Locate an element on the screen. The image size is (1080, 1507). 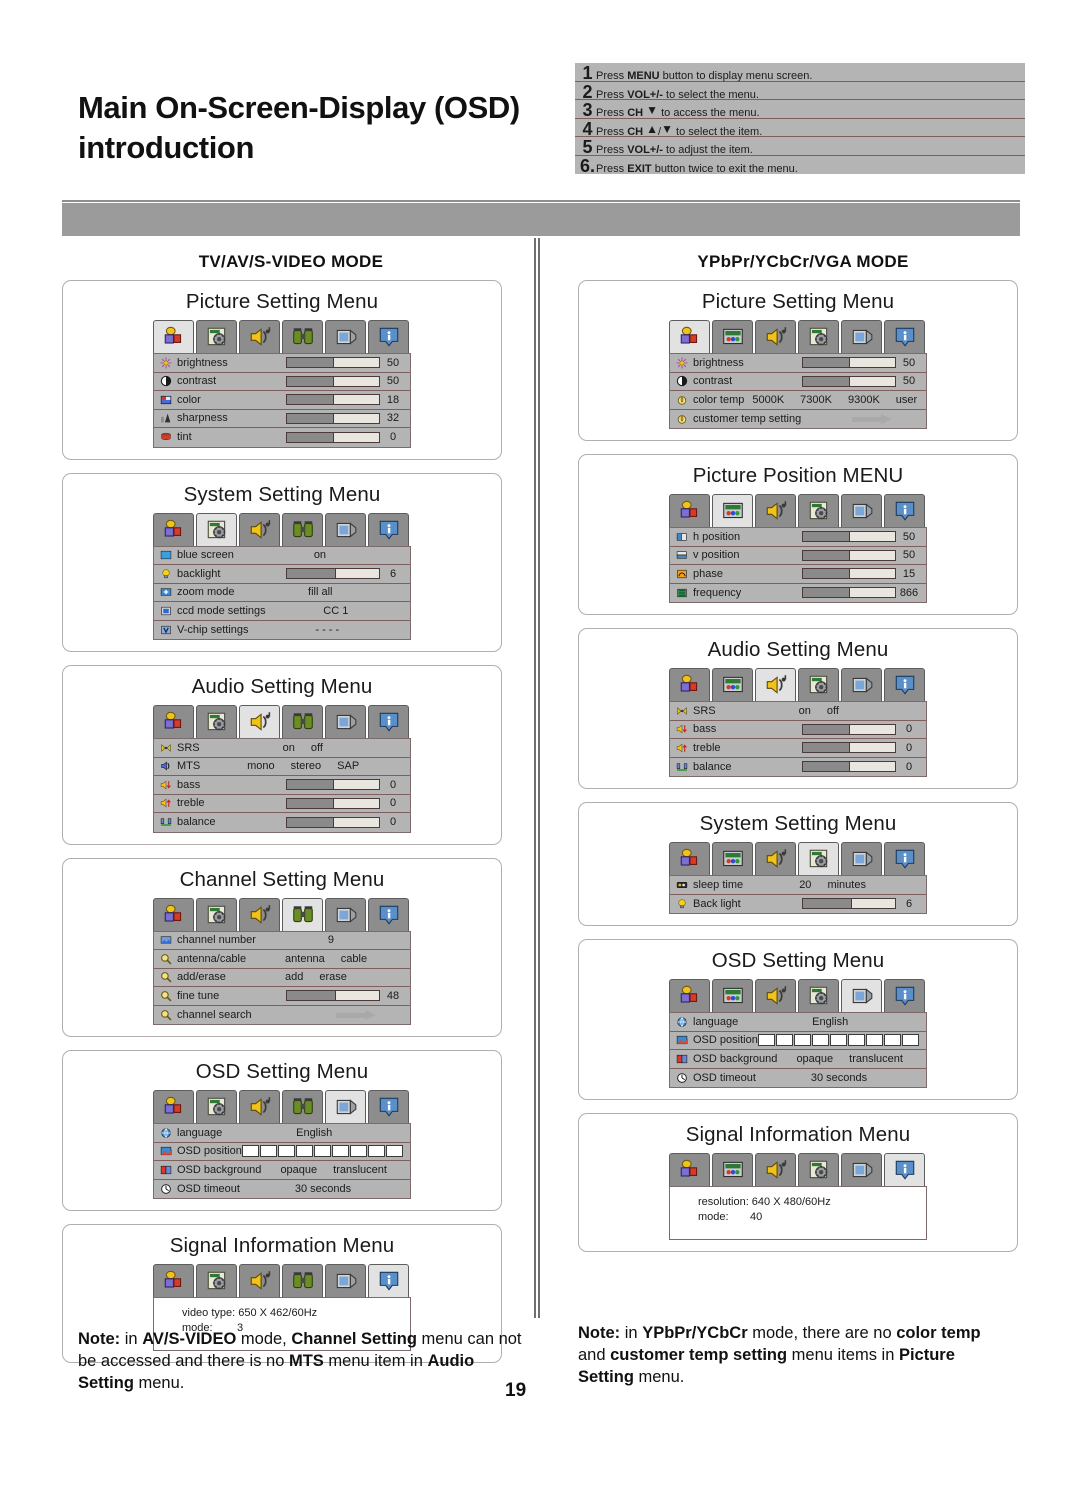
enter-arrow-icon is located at coordinates (358, 1014).